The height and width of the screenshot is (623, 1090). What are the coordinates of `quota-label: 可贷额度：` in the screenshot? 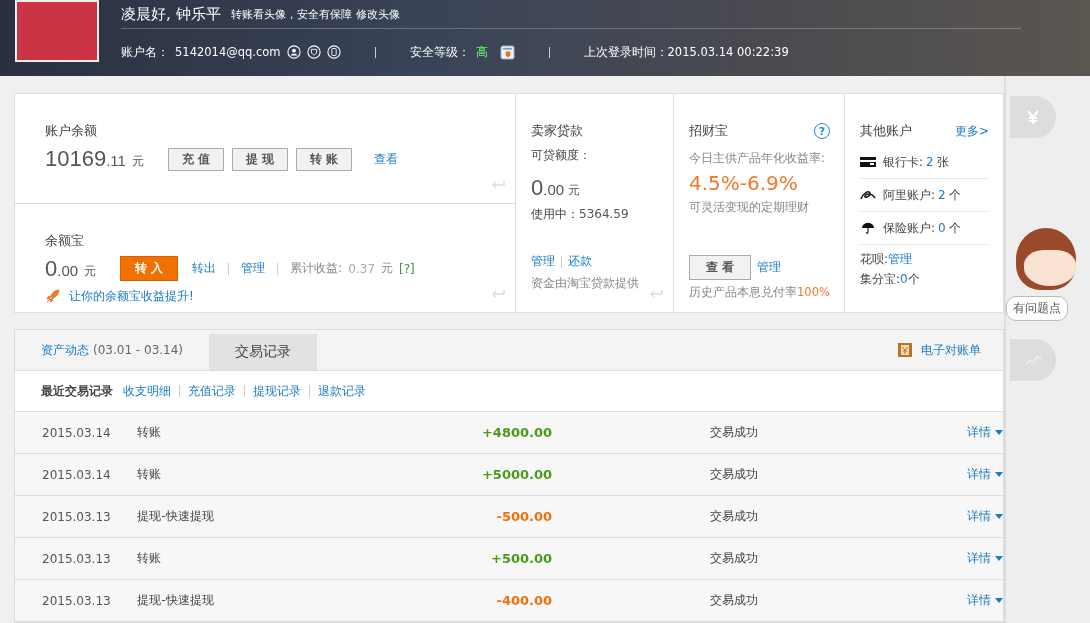 It's located at (561, 155).